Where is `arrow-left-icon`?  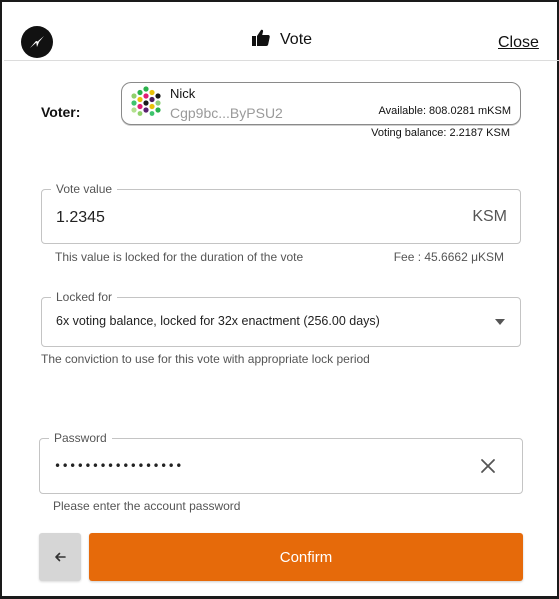
arrow-left-icon is located at coordinates (60, 557).